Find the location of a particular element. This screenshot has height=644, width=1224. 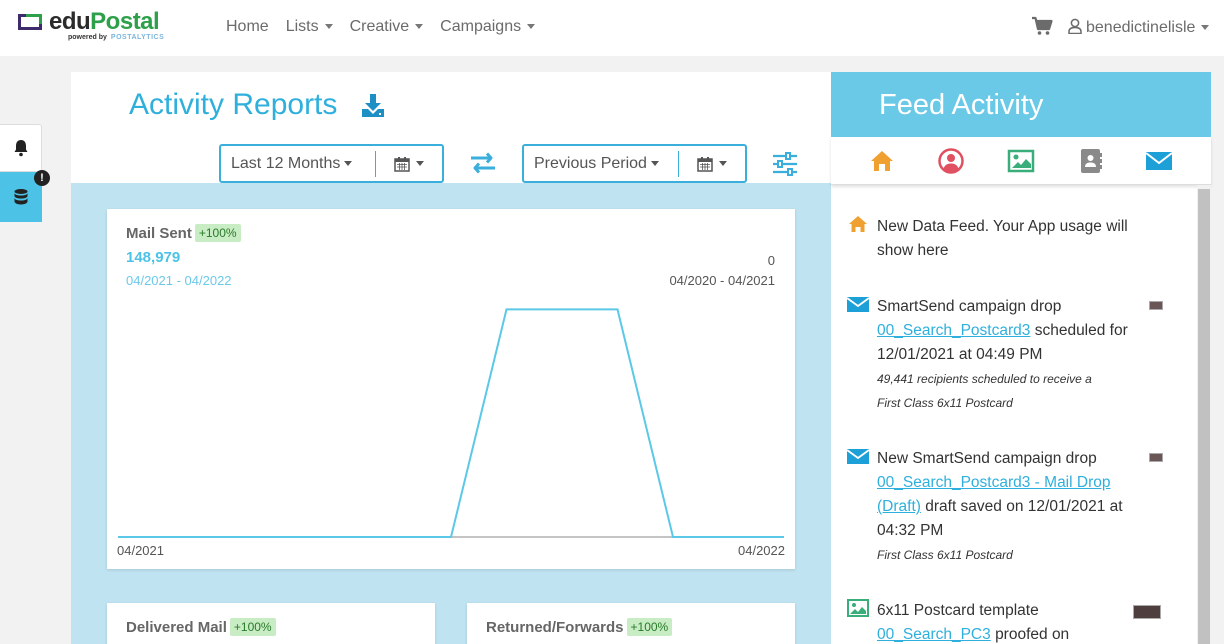

notifications-toggle is located at coordinates (21, 148).